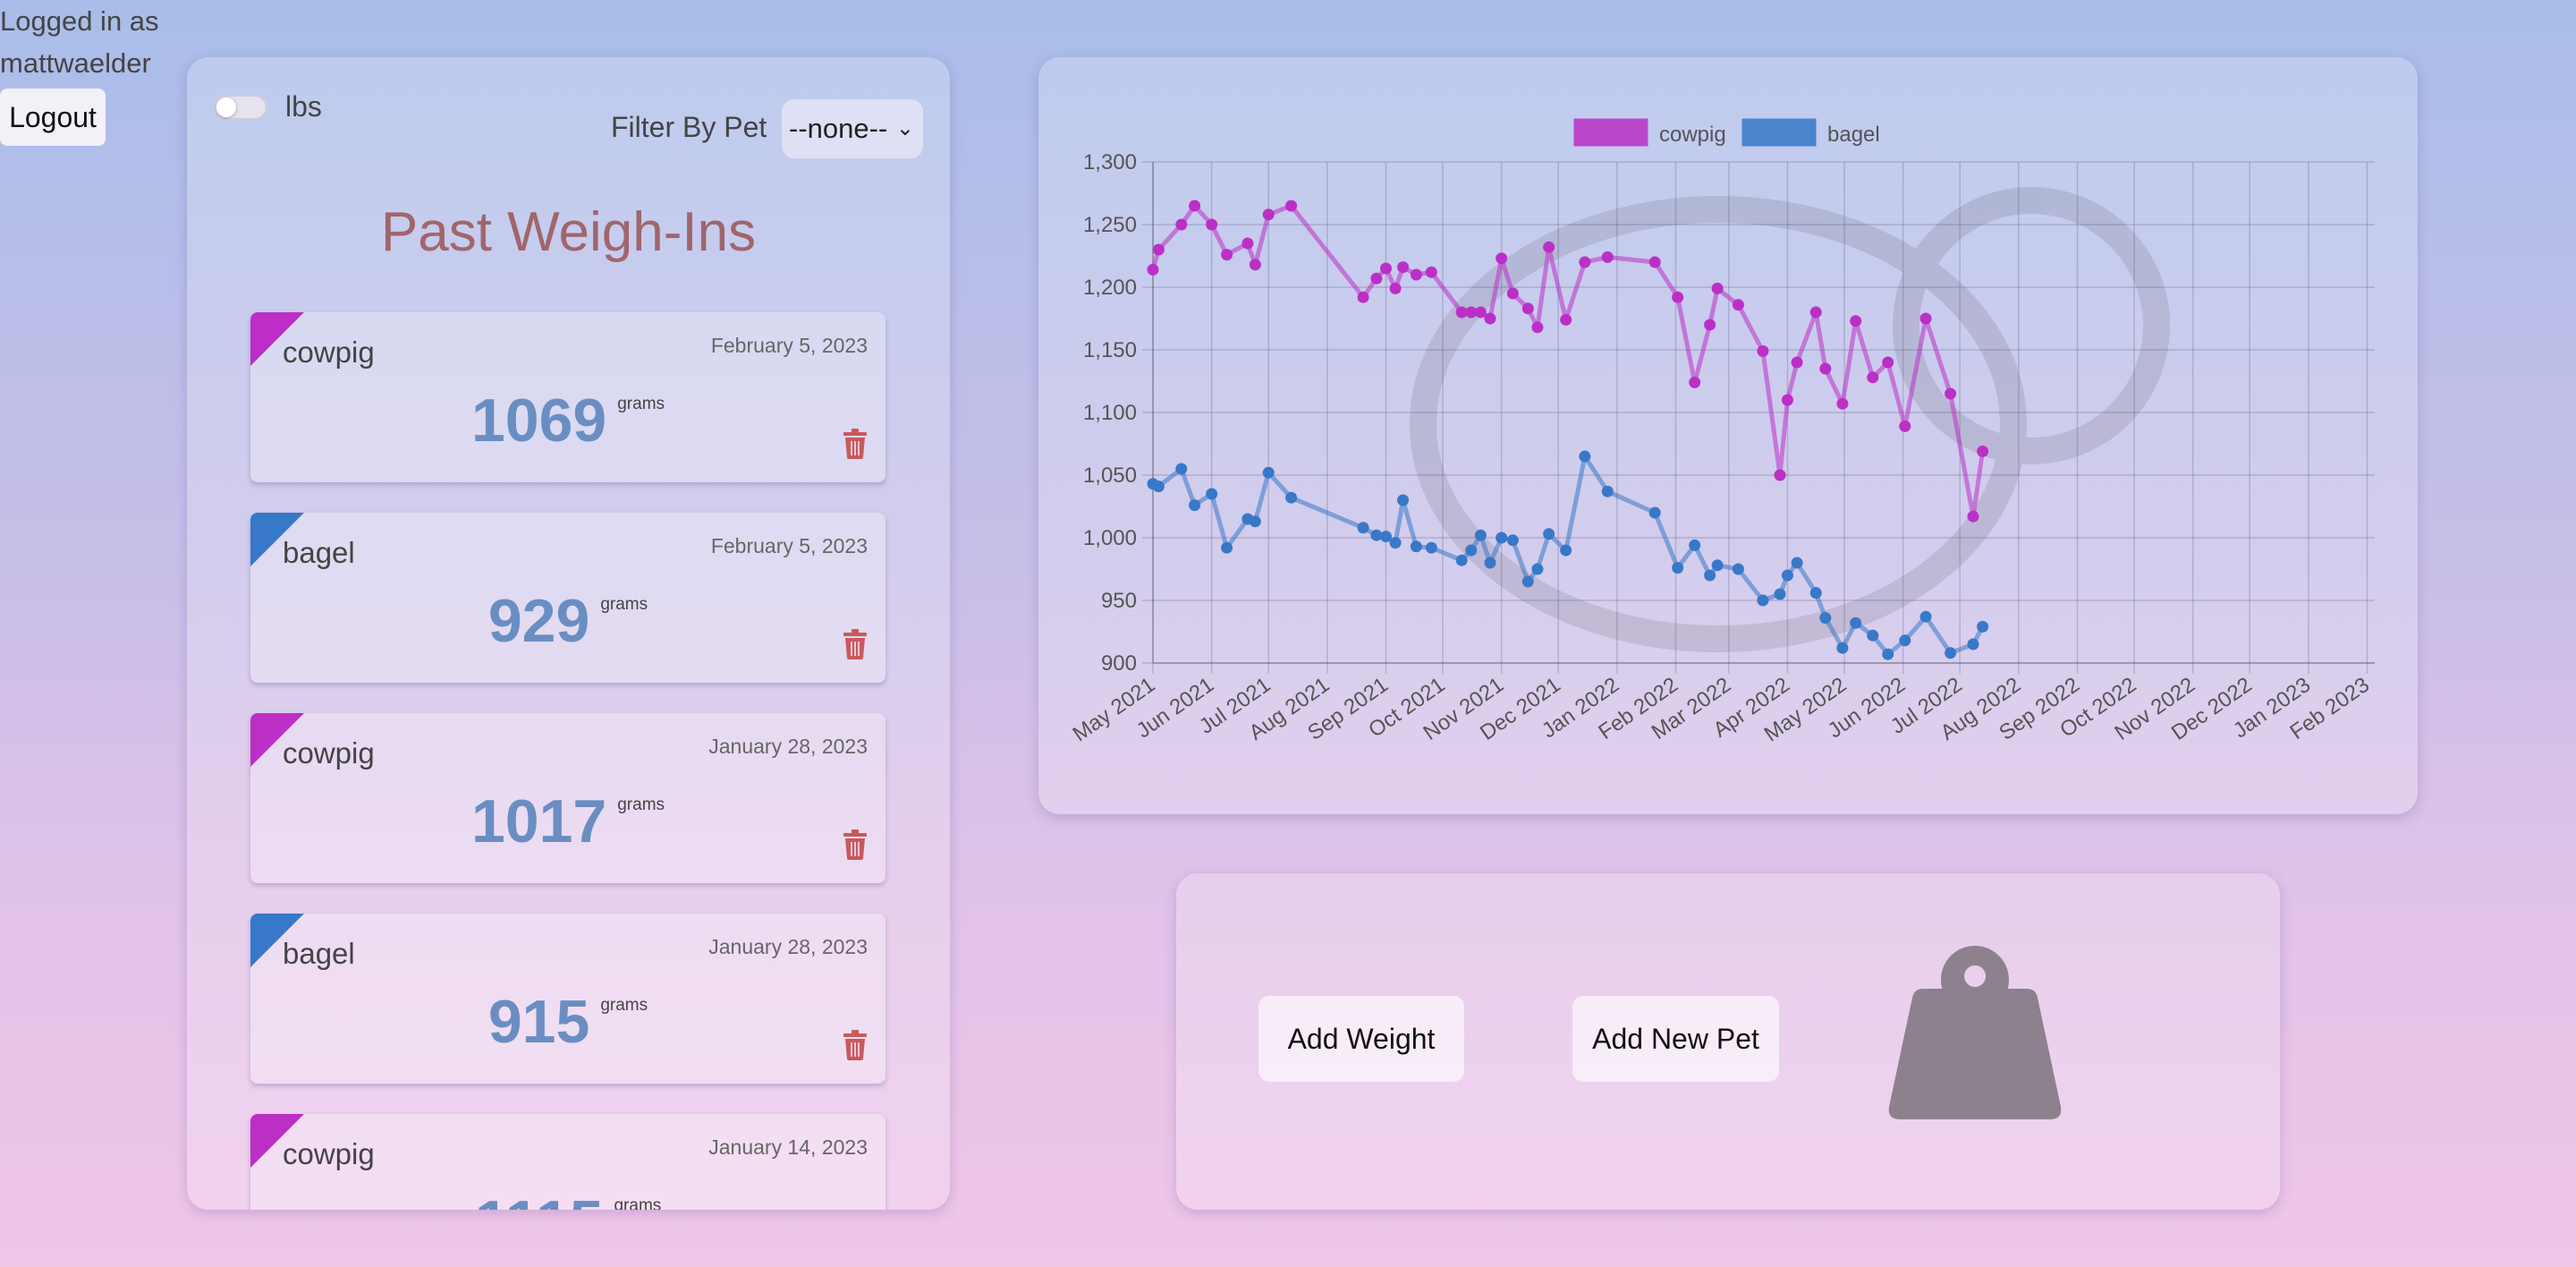 This screenshot has width=2576, height=1267. What do you see at coordinates (1361, 1039) in the screenshot?
I see `add-weight-button: Add Weight` at bounding box center [1361, 1039].